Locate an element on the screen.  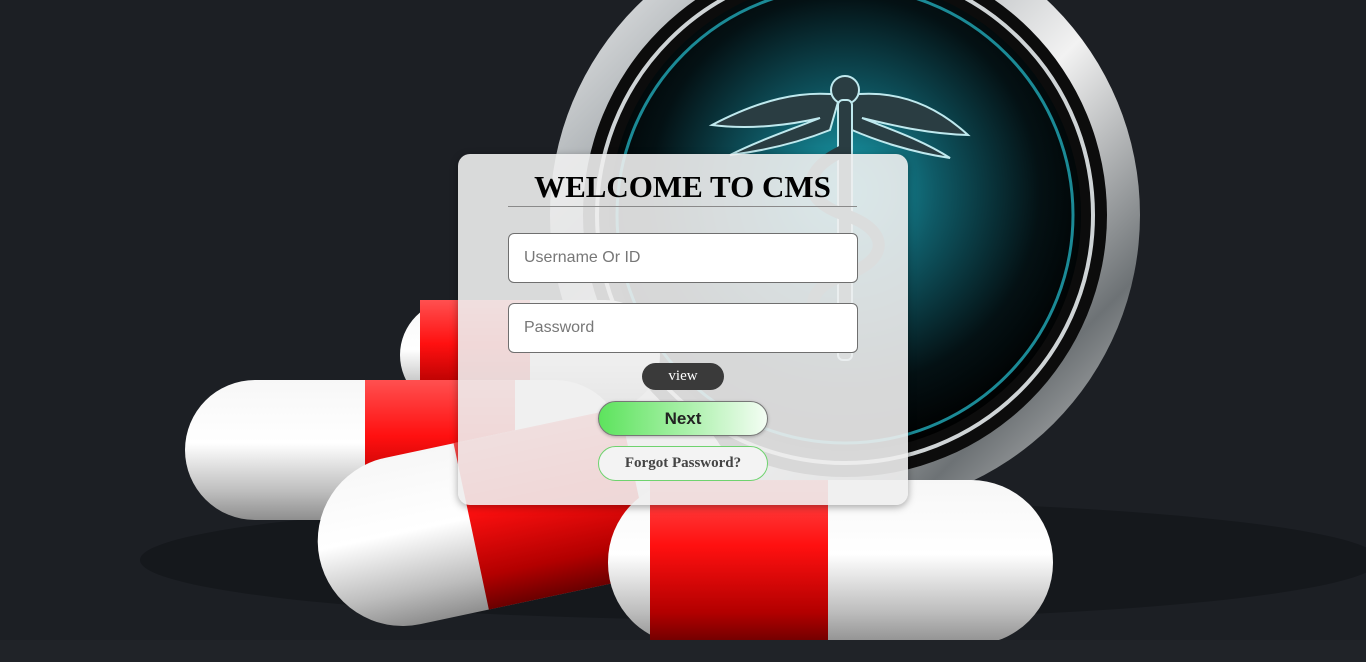
forgot-password-button: Forgot Password? is located at coordinates (683, 463).